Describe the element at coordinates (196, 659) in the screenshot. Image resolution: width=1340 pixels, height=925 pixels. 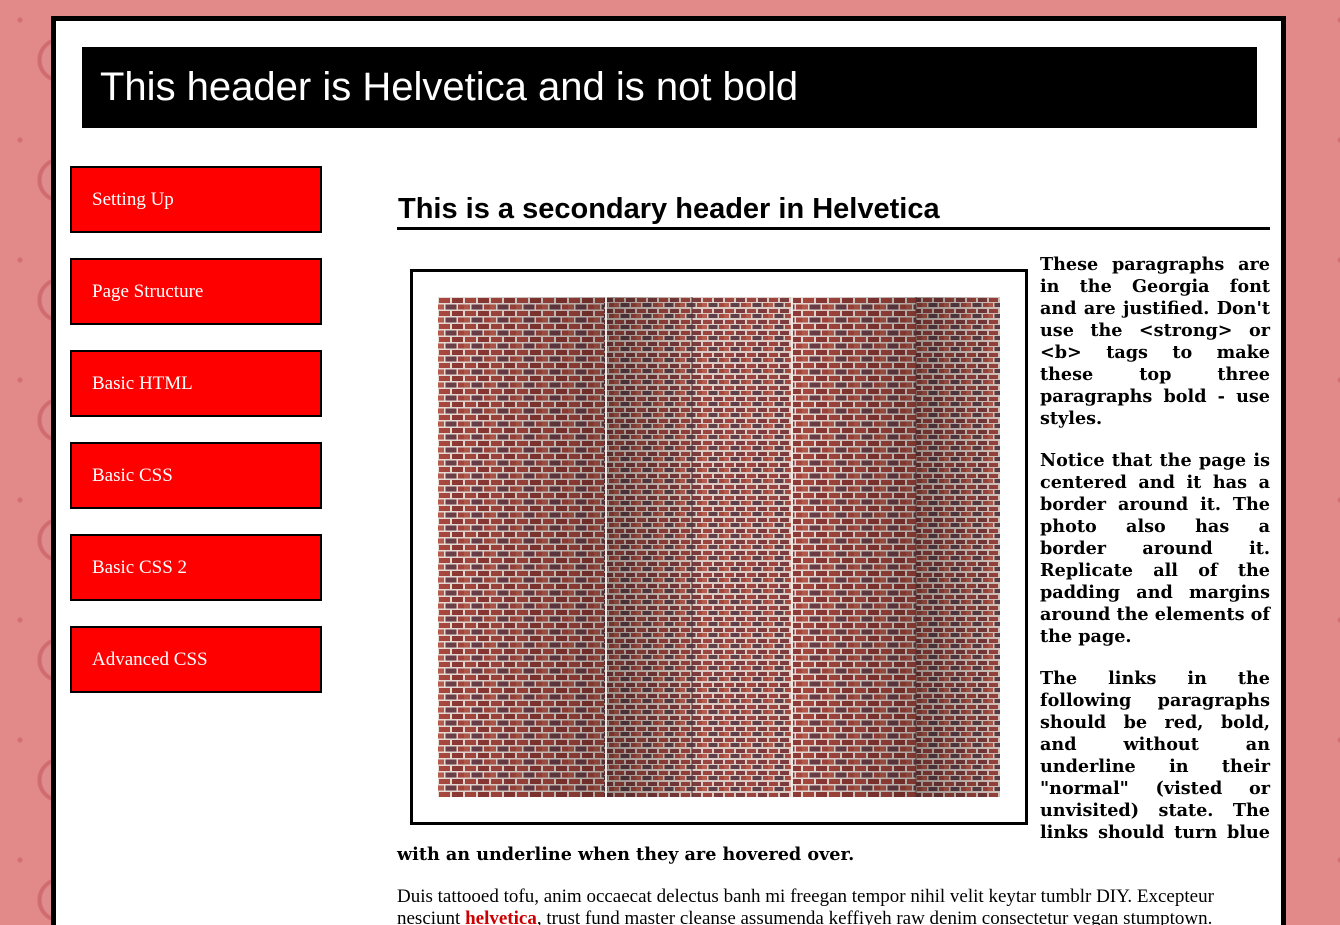
I see `nav-item-advanced-css: Advanced CSS` at that location.